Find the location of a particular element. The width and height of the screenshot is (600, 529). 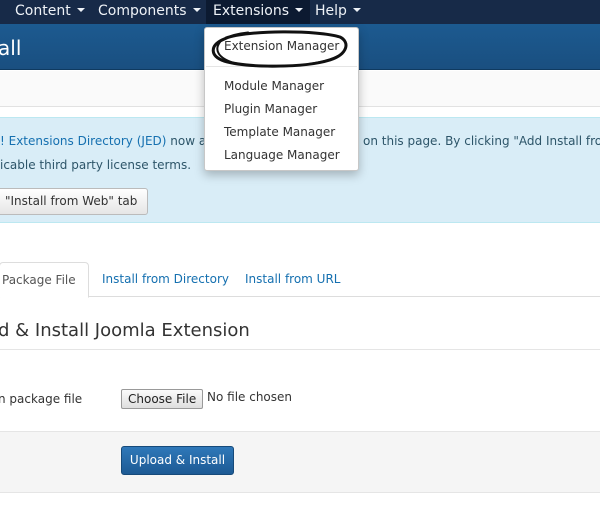

nav-components: Components is located at coordinates (149, 12).